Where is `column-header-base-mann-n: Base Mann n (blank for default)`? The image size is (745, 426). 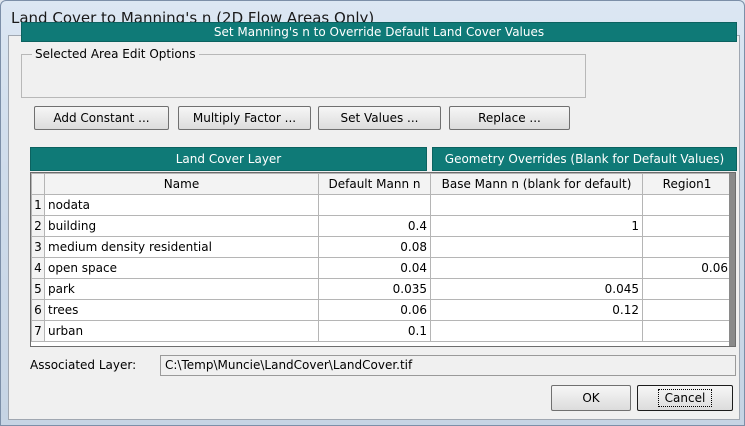 column-header-base-mann-n: Base Mann n (blank for default) is located at coordinates (536, 184).